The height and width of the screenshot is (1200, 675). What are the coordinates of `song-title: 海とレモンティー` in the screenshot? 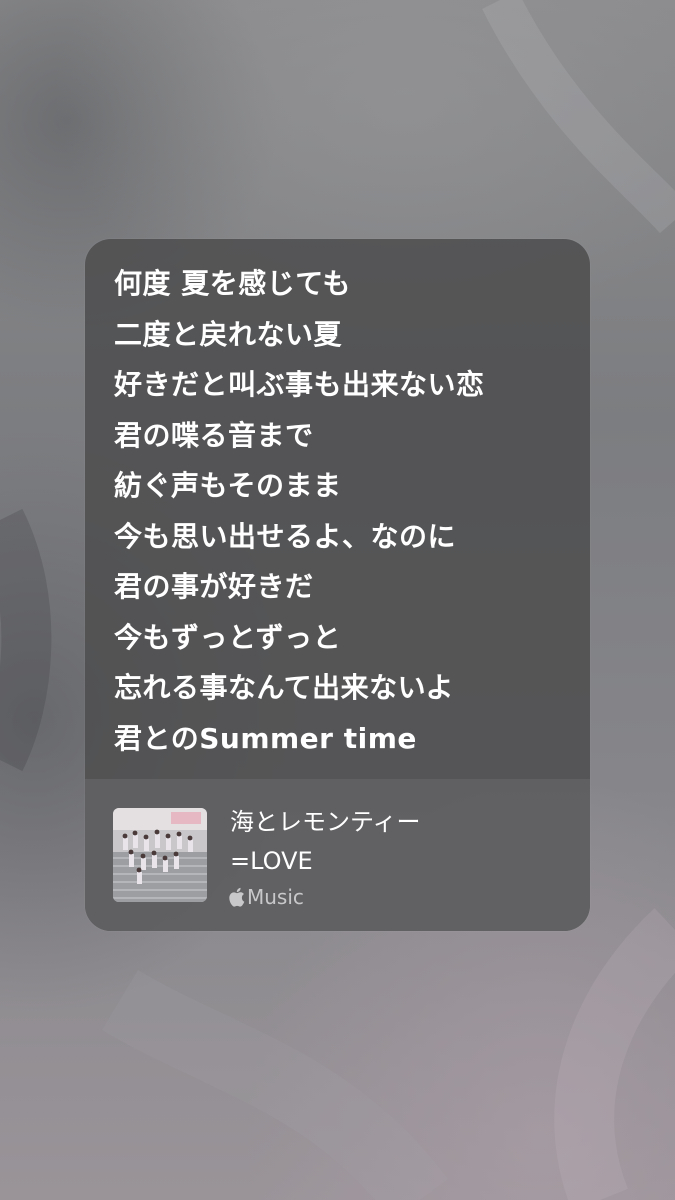 It's located at (325, 822).